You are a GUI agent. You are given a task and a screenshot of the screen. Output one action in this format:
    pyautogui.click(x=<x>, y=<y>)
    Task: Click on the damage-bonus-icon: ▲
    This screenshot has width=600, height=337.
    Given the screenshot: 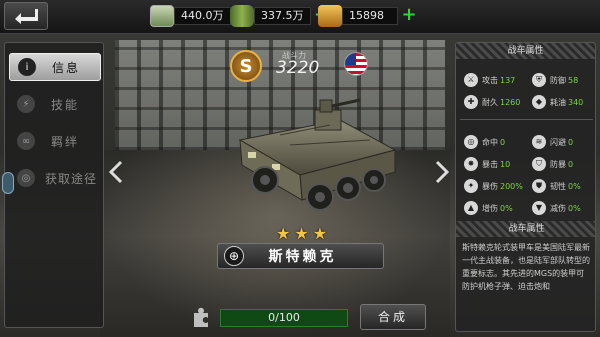 What is the action you would take?
    pyautogui.click(x=471, y=208)
    